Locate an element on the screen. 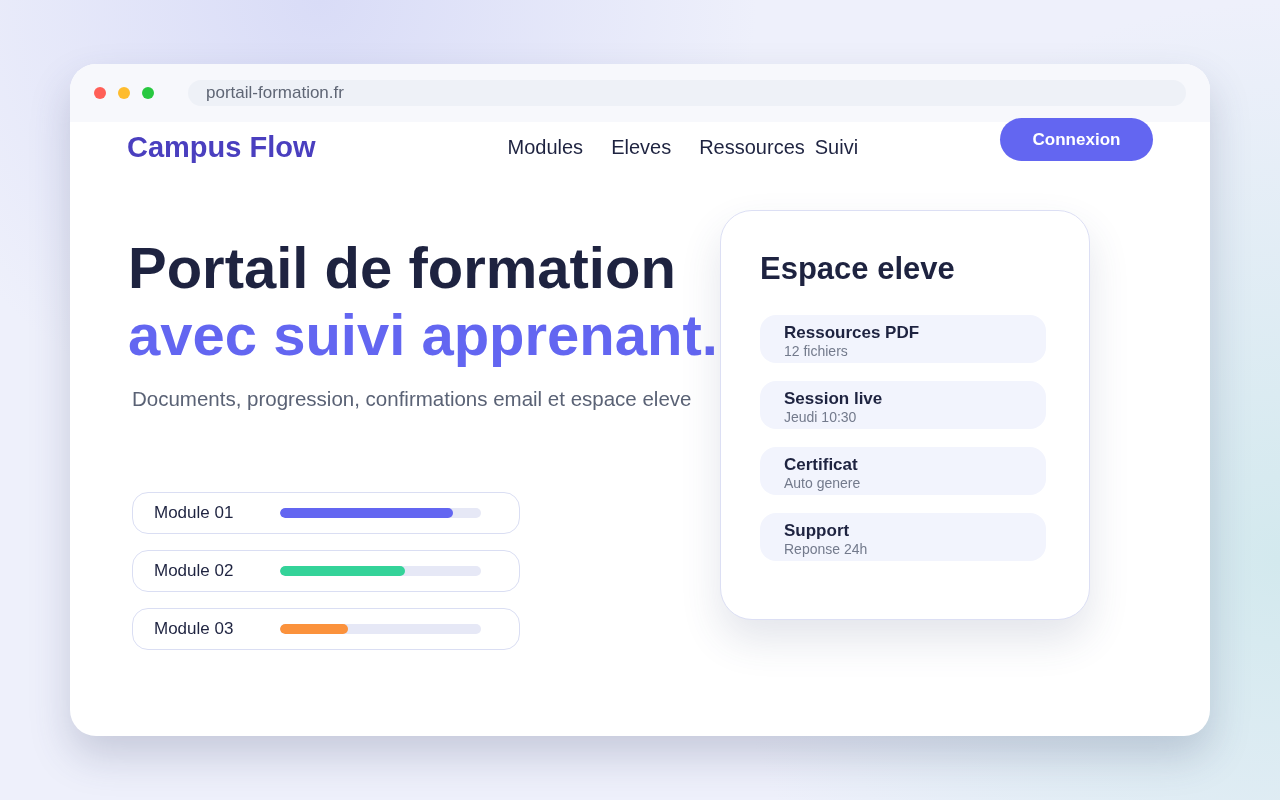 Image resolution: width=1280 pixels, height=800 pixels. nav-link: Modules is located at coordinates (545, 147).